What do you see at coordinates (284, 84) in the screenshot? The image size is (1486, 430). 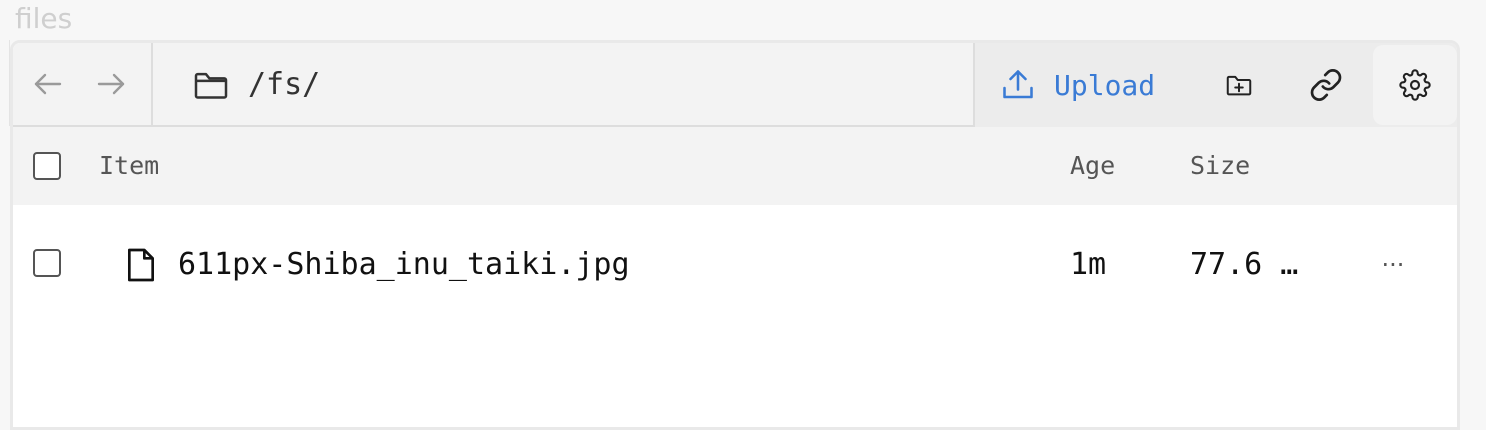 I see `current-path: /fs/` at bounding box center [284, 84].